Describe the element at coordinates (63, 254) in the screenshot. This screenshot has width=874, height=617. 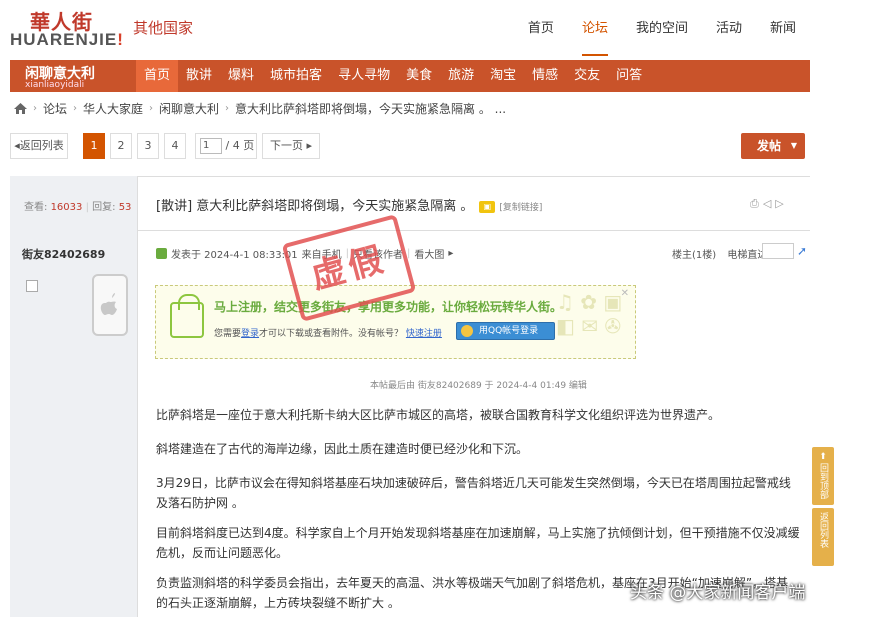
I see `author-name: 街友82402689` at that location.